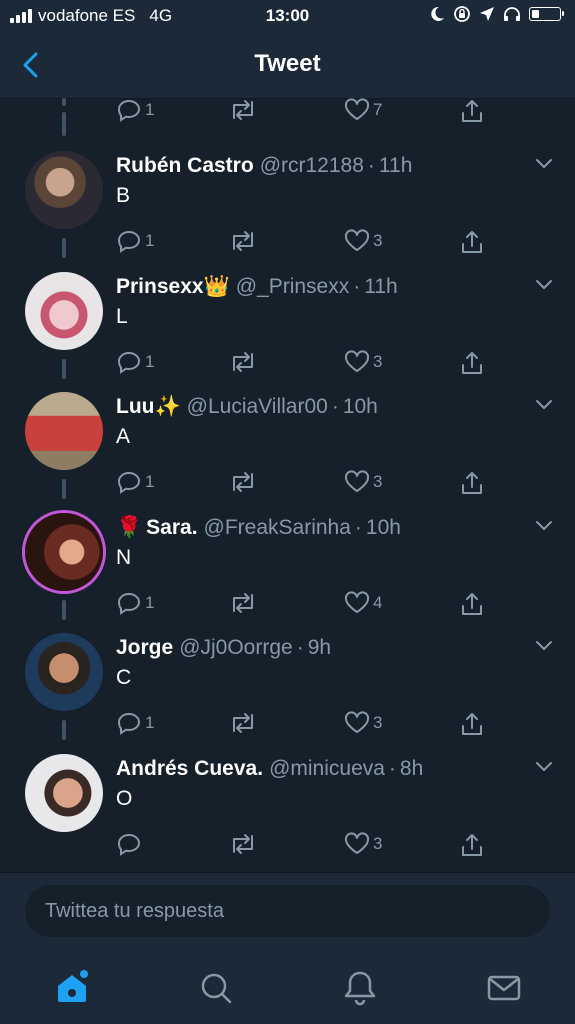  I want to click on tweet-time: 9h, so click(319, 647).